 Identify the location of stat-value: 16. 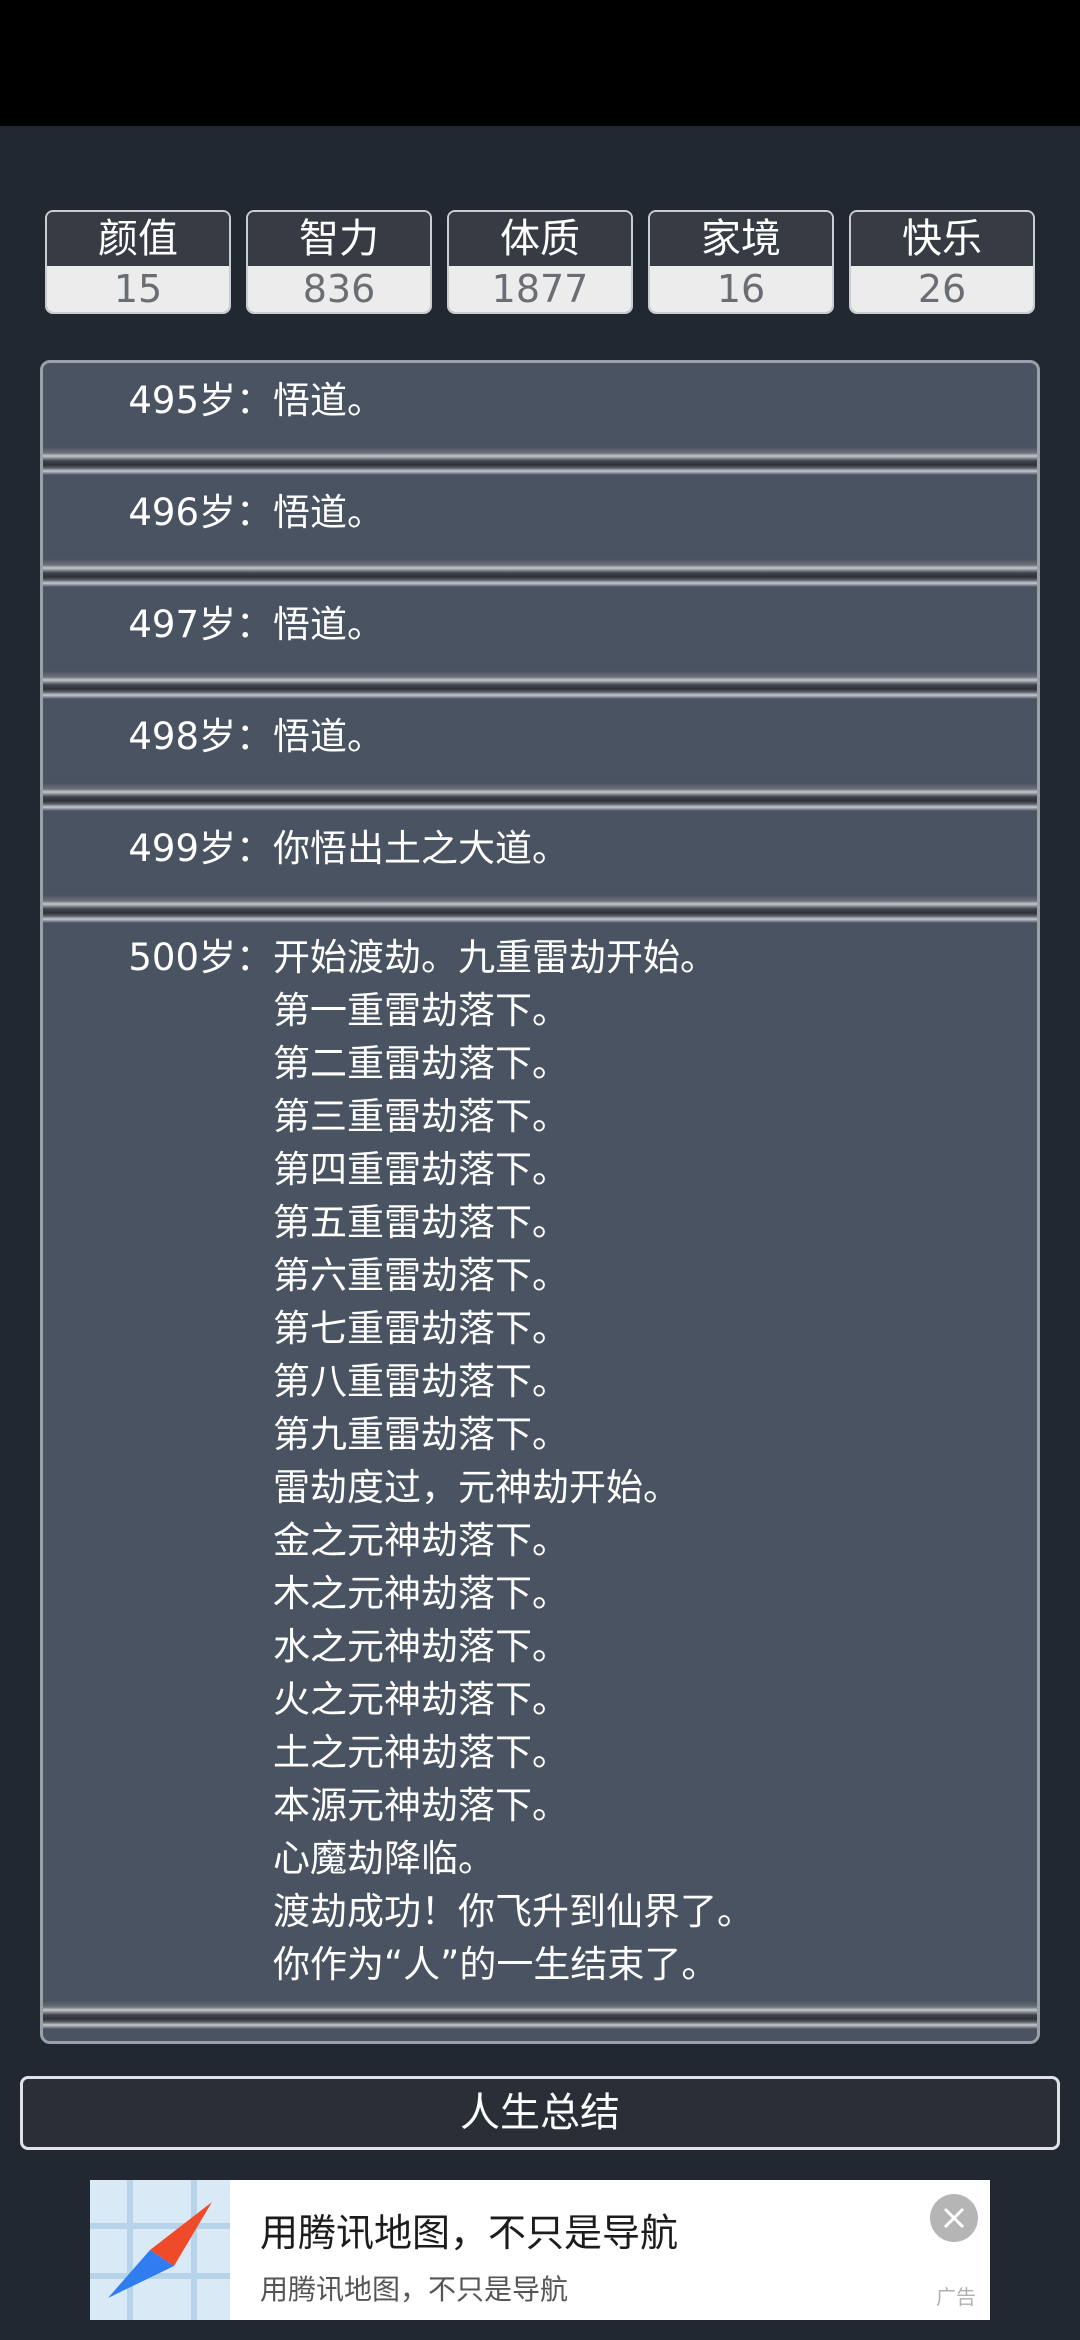
(741, 289).